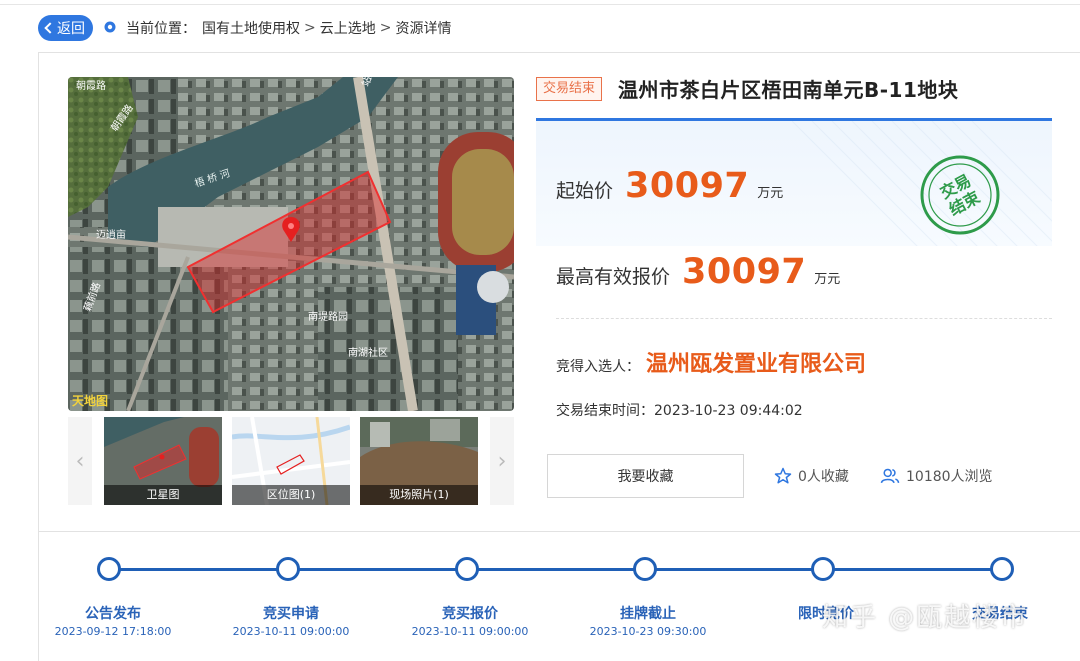  What do you see at coordinates (470, 614) in the screenshot?
I see `timeline-step-label: 竞买报价` at bounding box center [470, 614].